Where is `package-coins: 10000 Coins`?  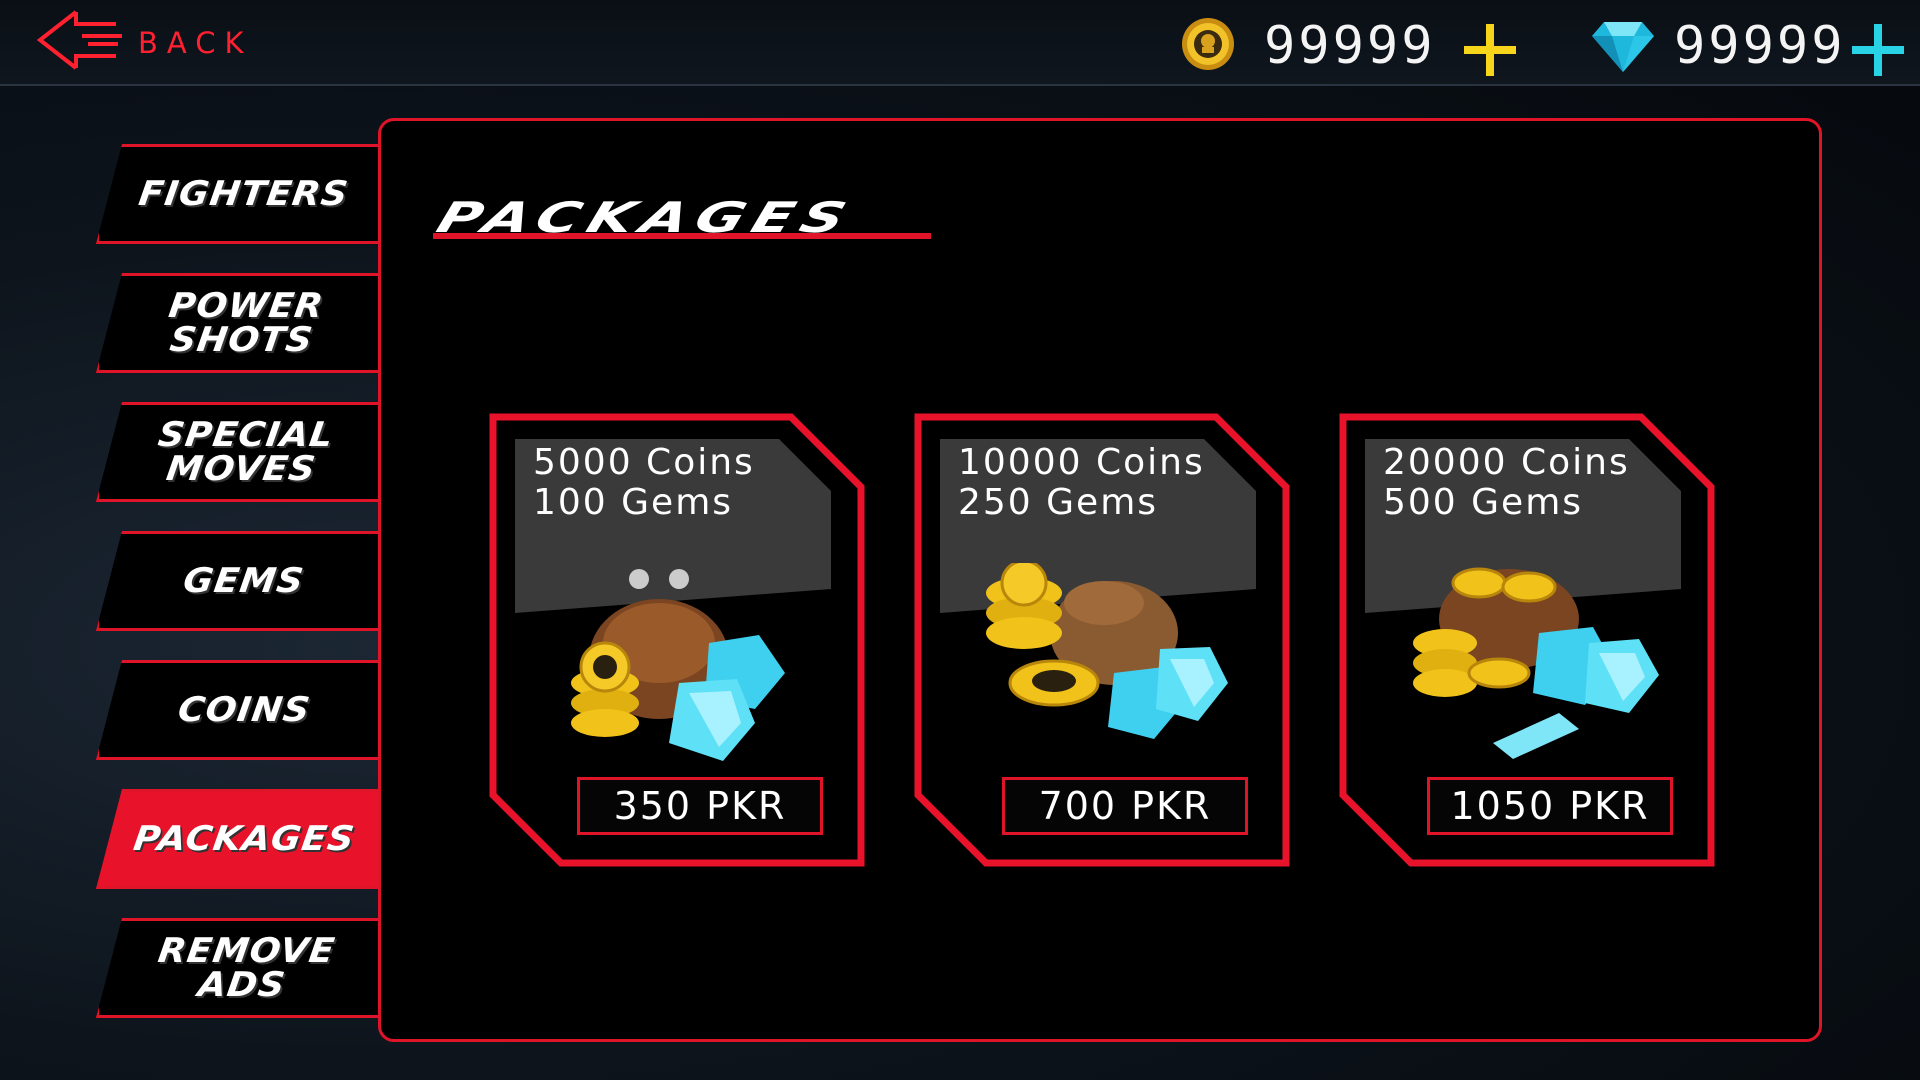
package-coins: 10000 Coins is located at coordinates (1081, 462).